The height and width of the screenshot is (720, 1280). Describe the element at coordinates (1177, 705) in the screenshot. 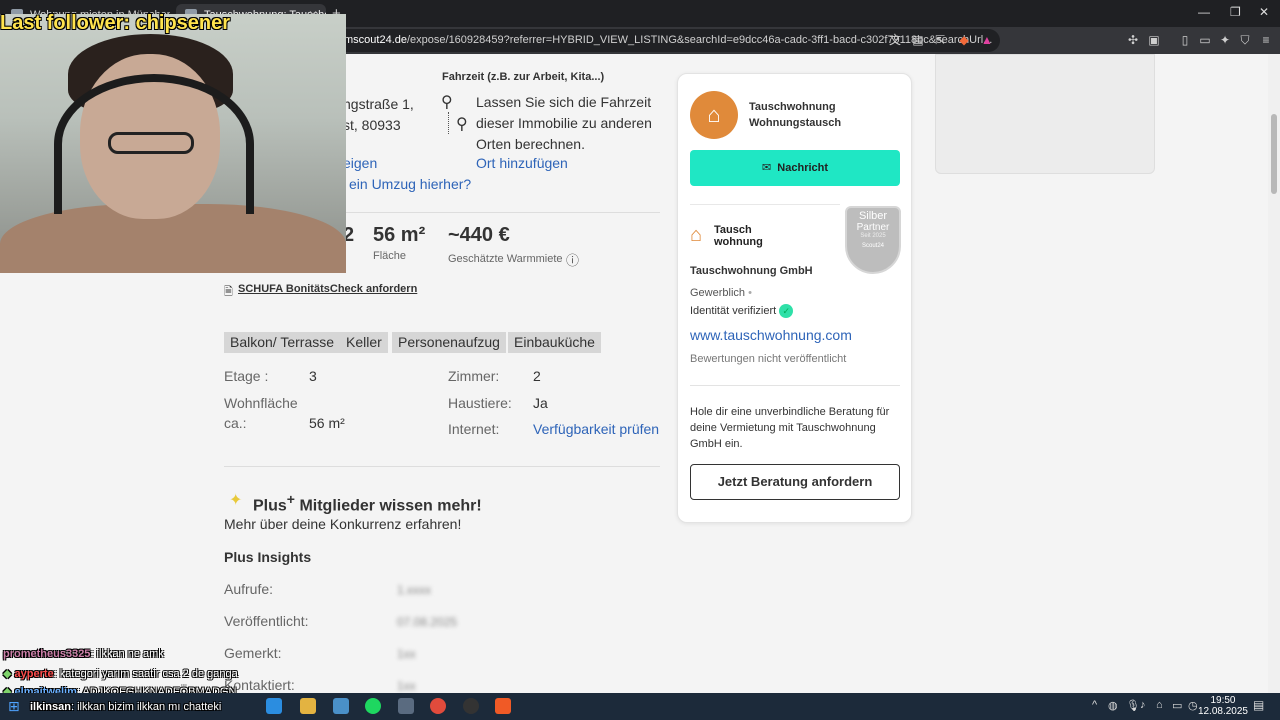

I see `battery-icon: ▭` at that location.